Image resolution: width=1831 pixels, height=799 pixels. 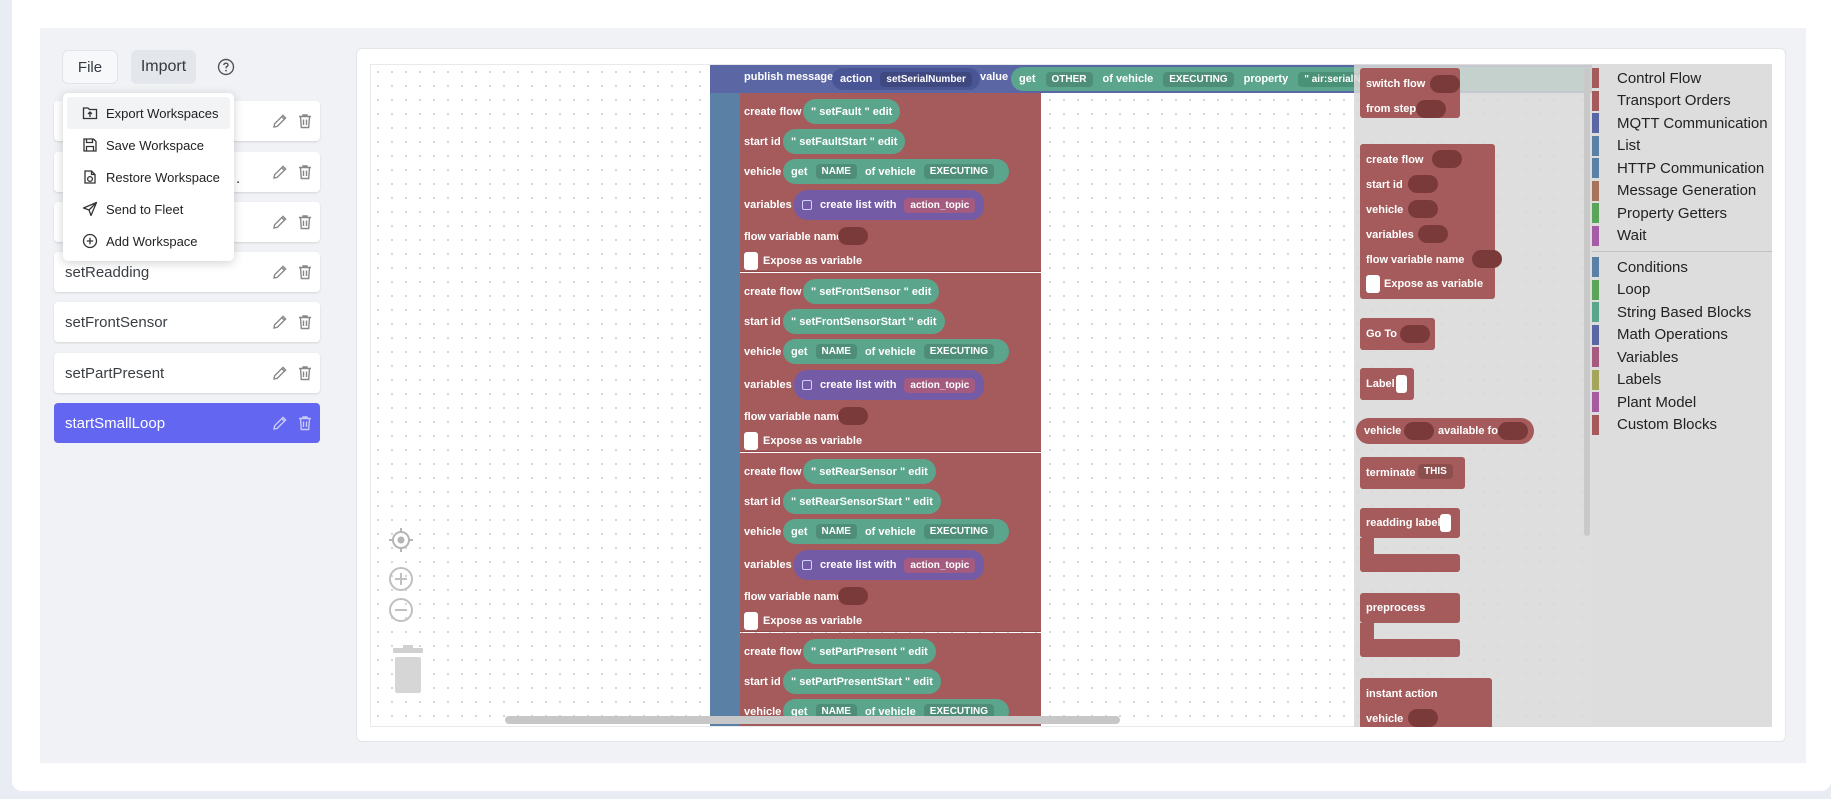 I want to click on workspace-item-setpartpresent: setPartPresent, so click(x=187, y=373).